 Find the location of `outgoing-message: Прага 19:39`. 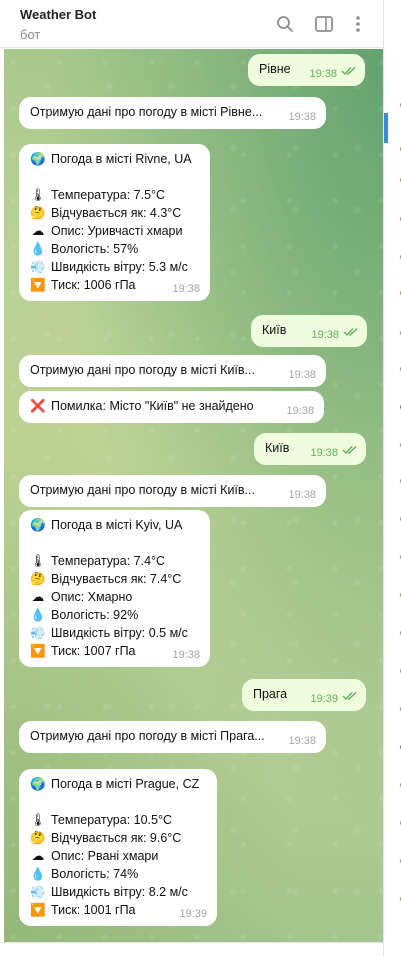

outgoing-message: Прага 19:39 is located at coordinates (304, 695).